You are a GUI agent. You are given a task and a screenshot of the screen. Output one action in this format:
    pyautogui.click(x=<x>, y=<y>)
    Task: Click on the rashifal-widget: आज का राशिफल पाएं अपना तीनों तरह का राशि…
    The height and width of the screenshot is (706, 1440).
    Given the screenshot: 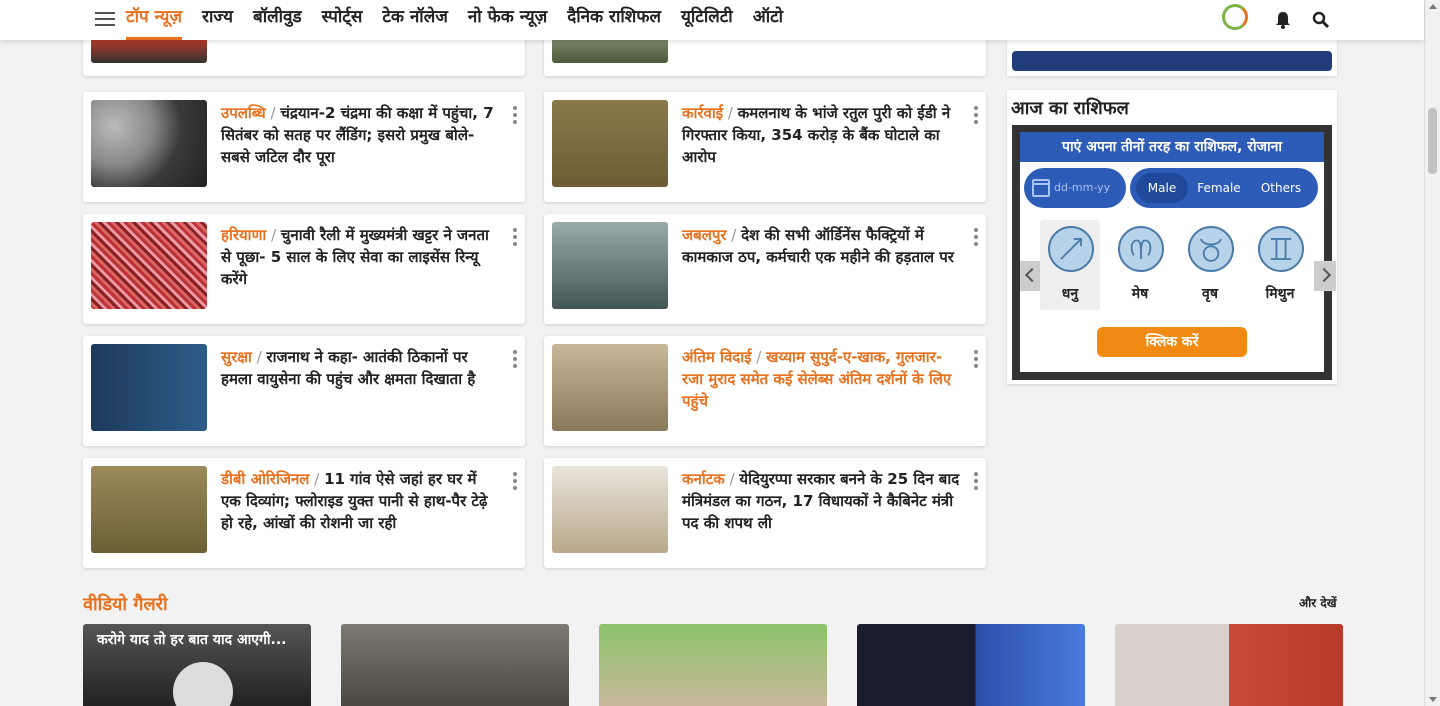 What is the action you would take?
    pyautogui.click(x=1172, y=237)
    